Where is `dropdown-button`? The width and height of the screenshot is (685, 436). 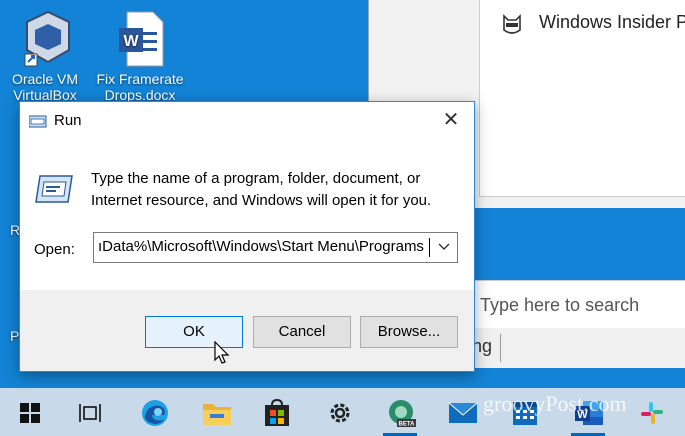
dropdown-button is located at coordinates (444, 247).